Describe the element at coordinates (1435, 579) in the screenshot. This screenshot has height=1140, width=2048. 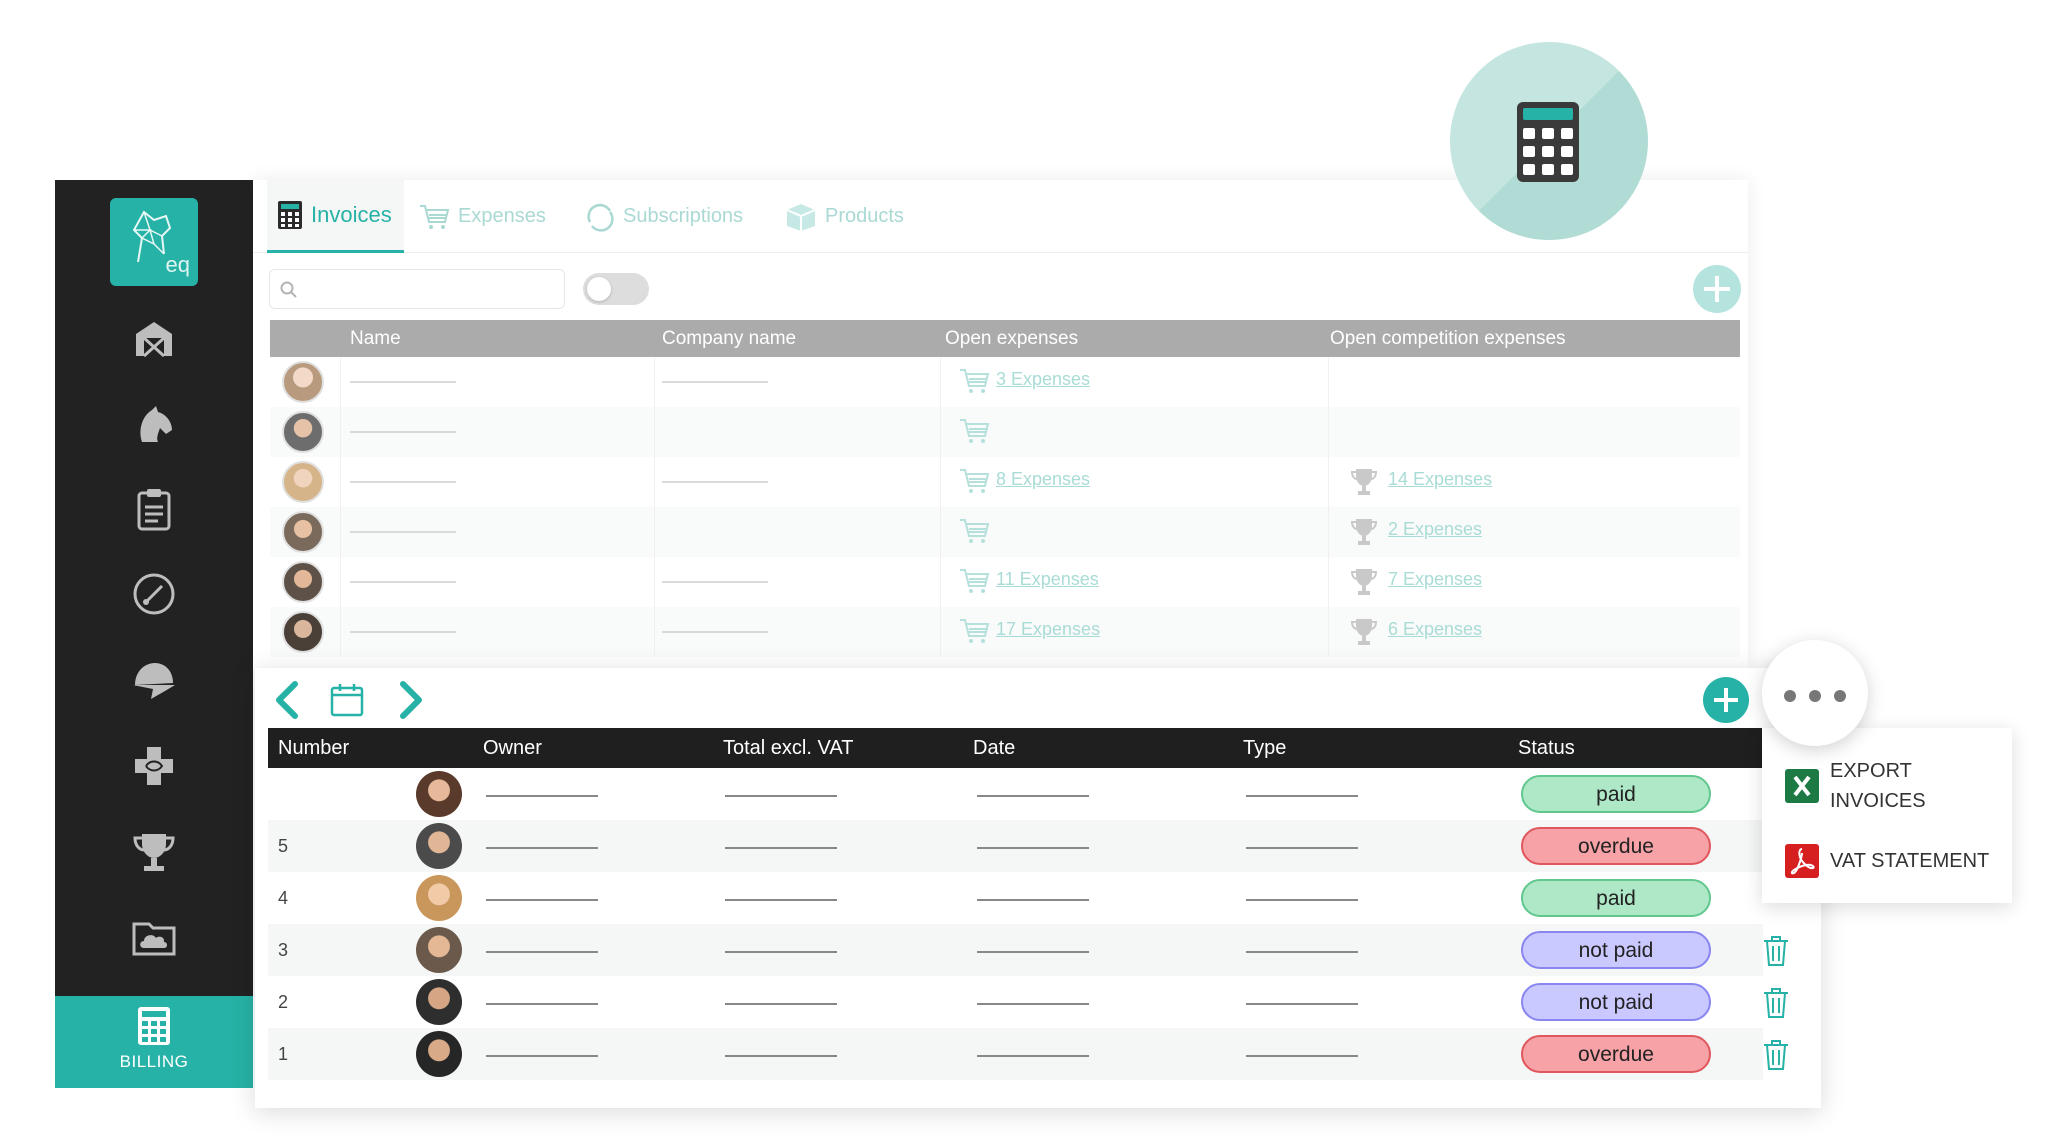
I see `competition-expenses-link: 7 Expenses` at that location.